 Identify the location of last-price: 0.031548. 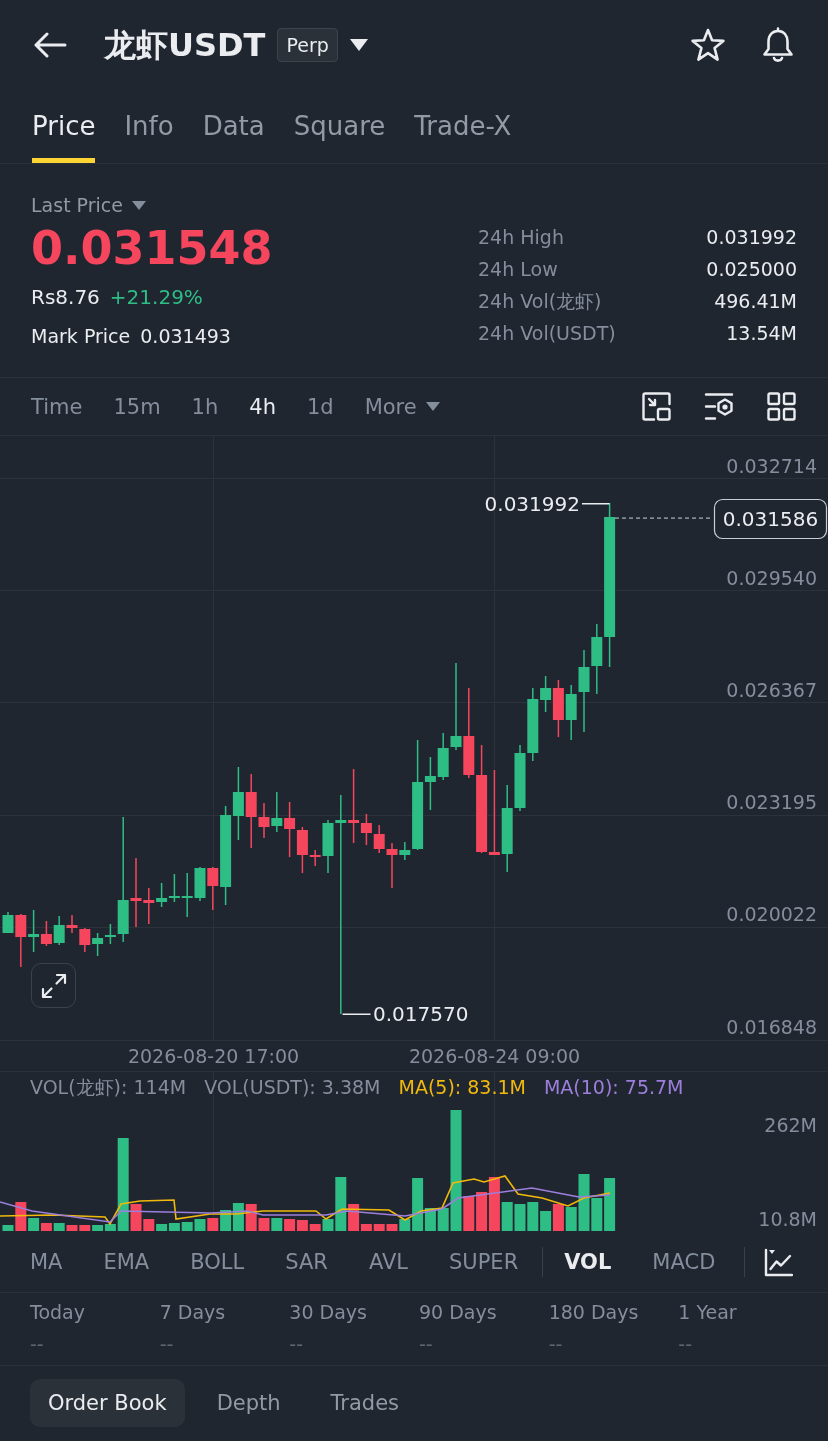
(152, 248).